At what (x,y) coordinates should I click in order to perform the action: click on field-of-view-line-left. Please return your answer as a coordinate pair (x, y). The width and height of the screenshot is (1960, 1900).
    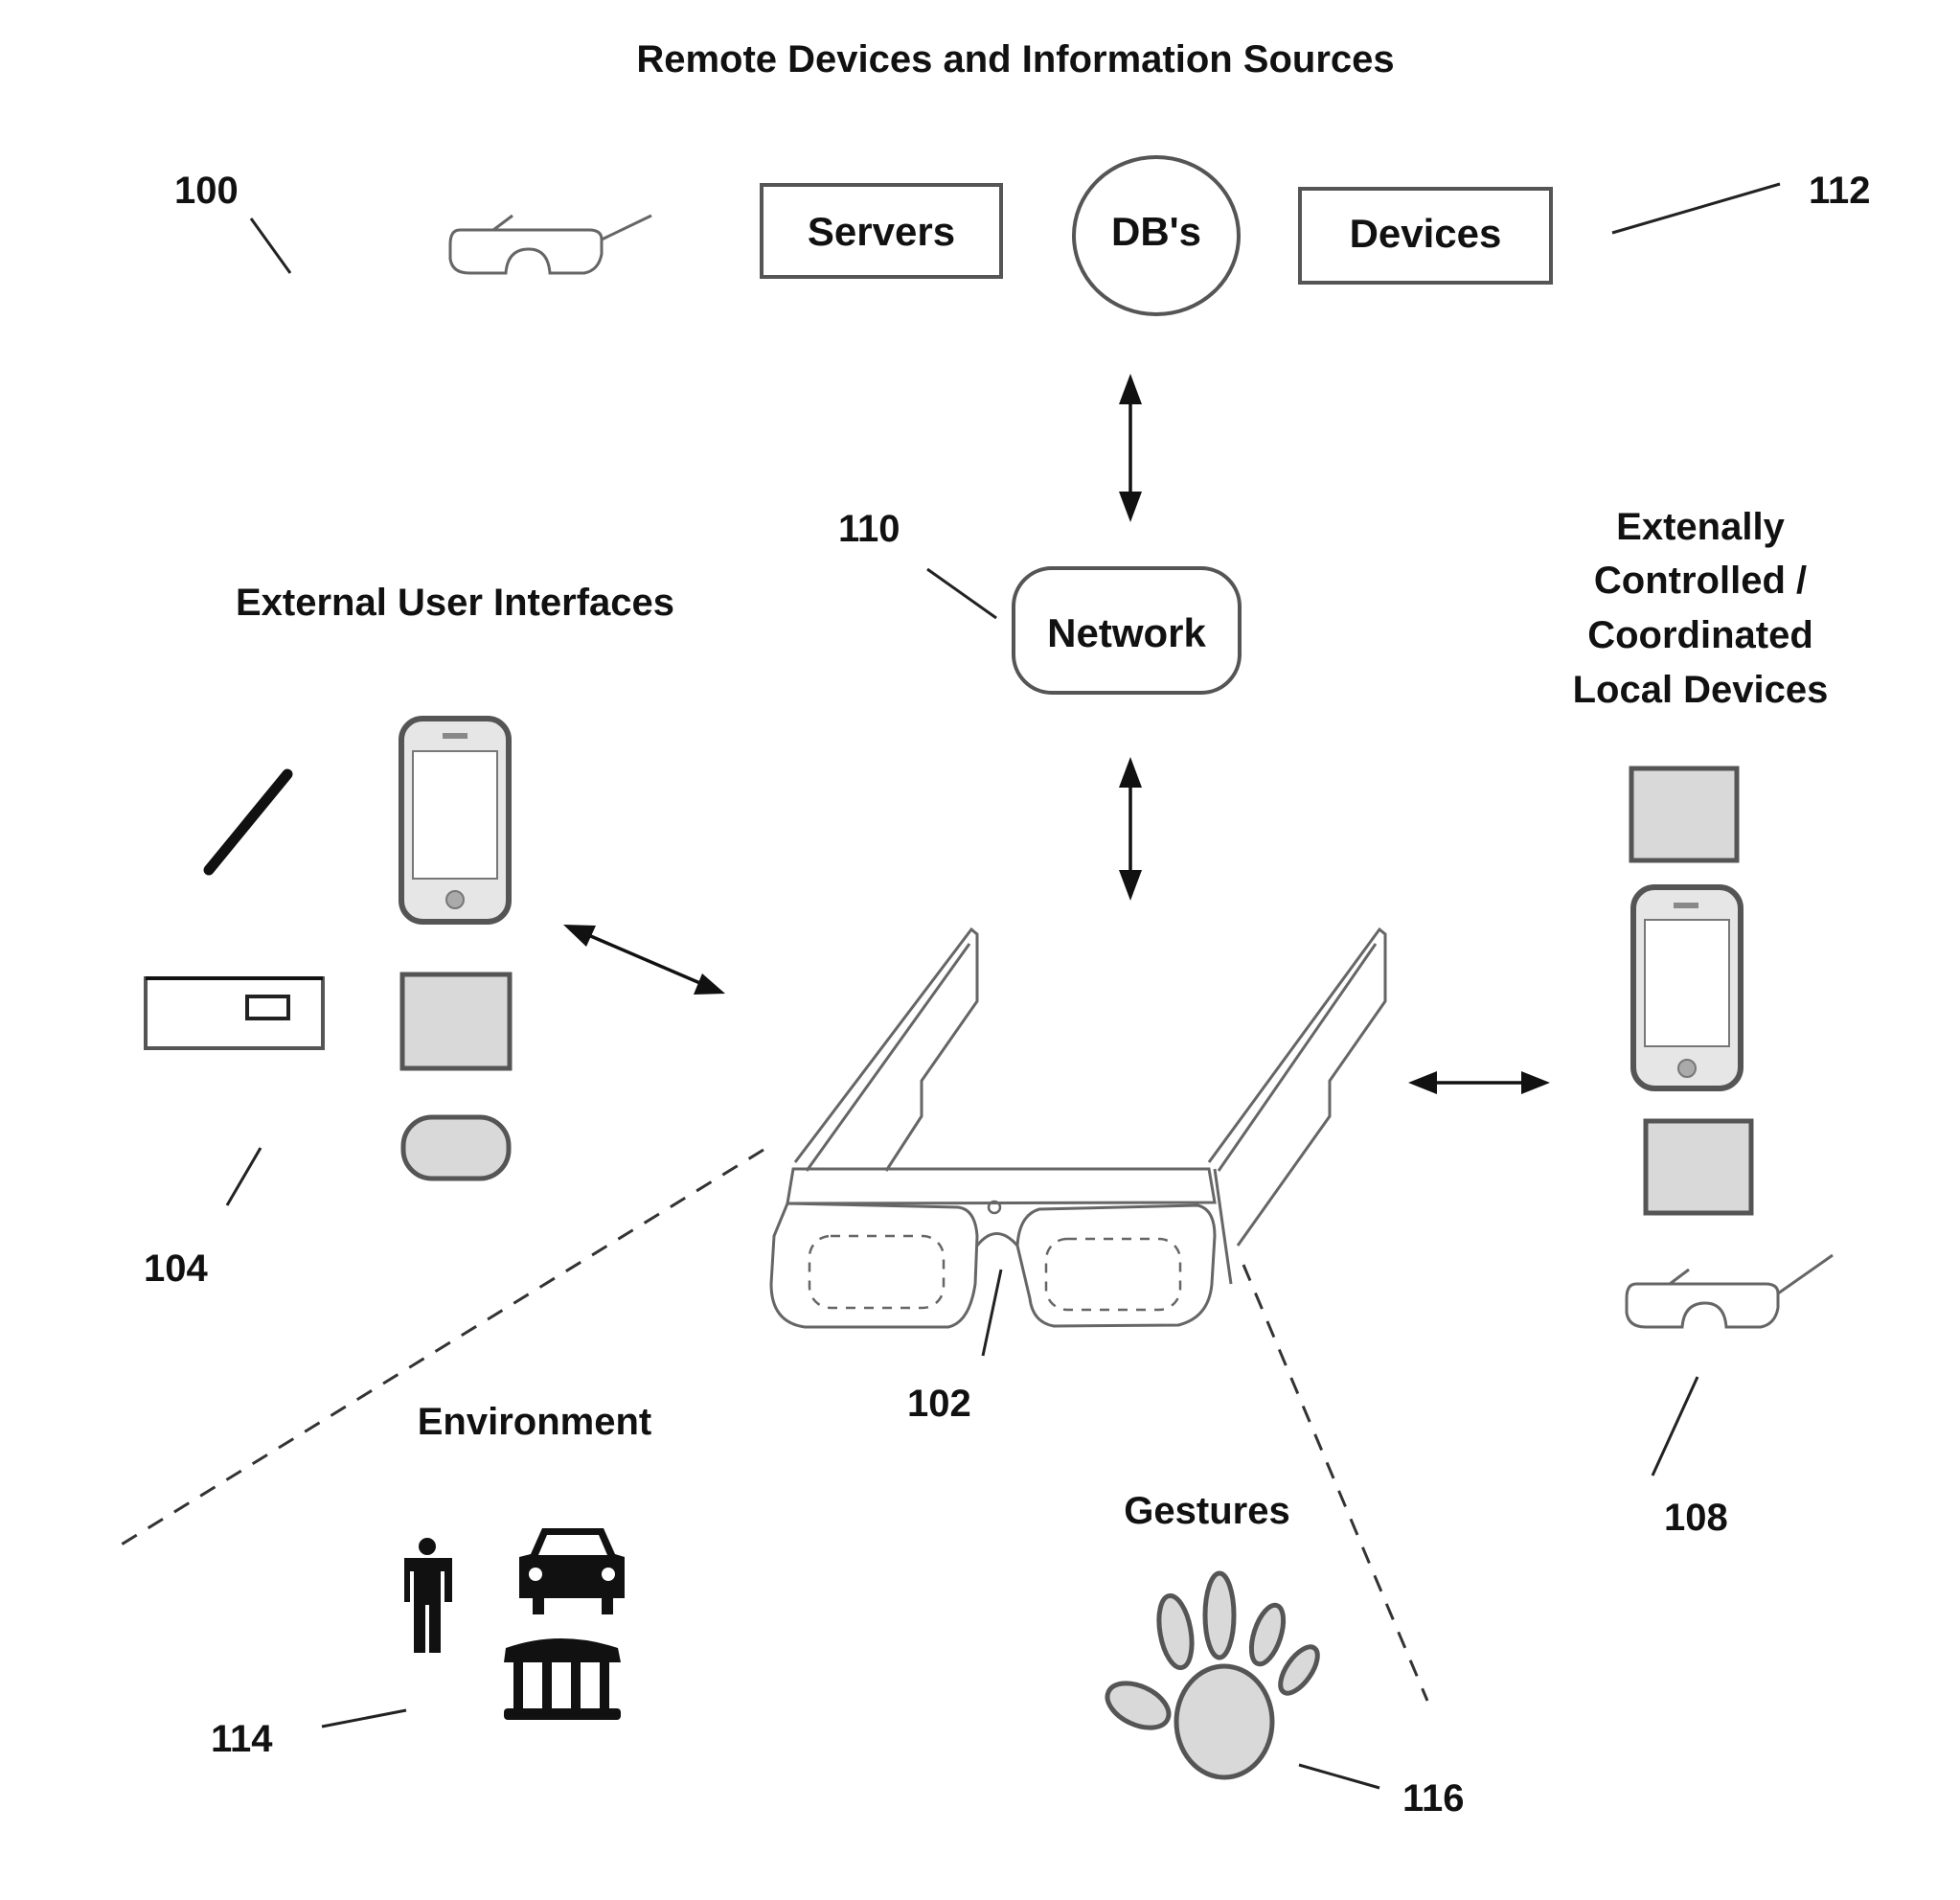
    Looking at the image, I should click on (442, 1347).